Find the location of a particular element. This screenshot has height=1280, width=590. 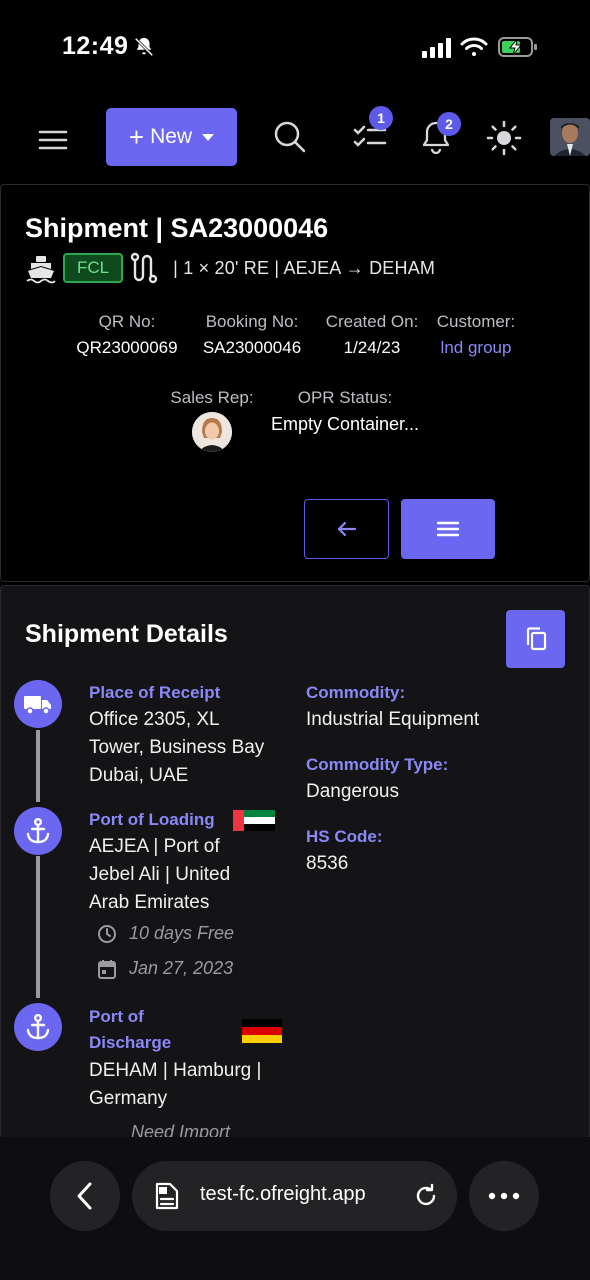

created-value: 1/24/23 is located at coordinates (372, 347).